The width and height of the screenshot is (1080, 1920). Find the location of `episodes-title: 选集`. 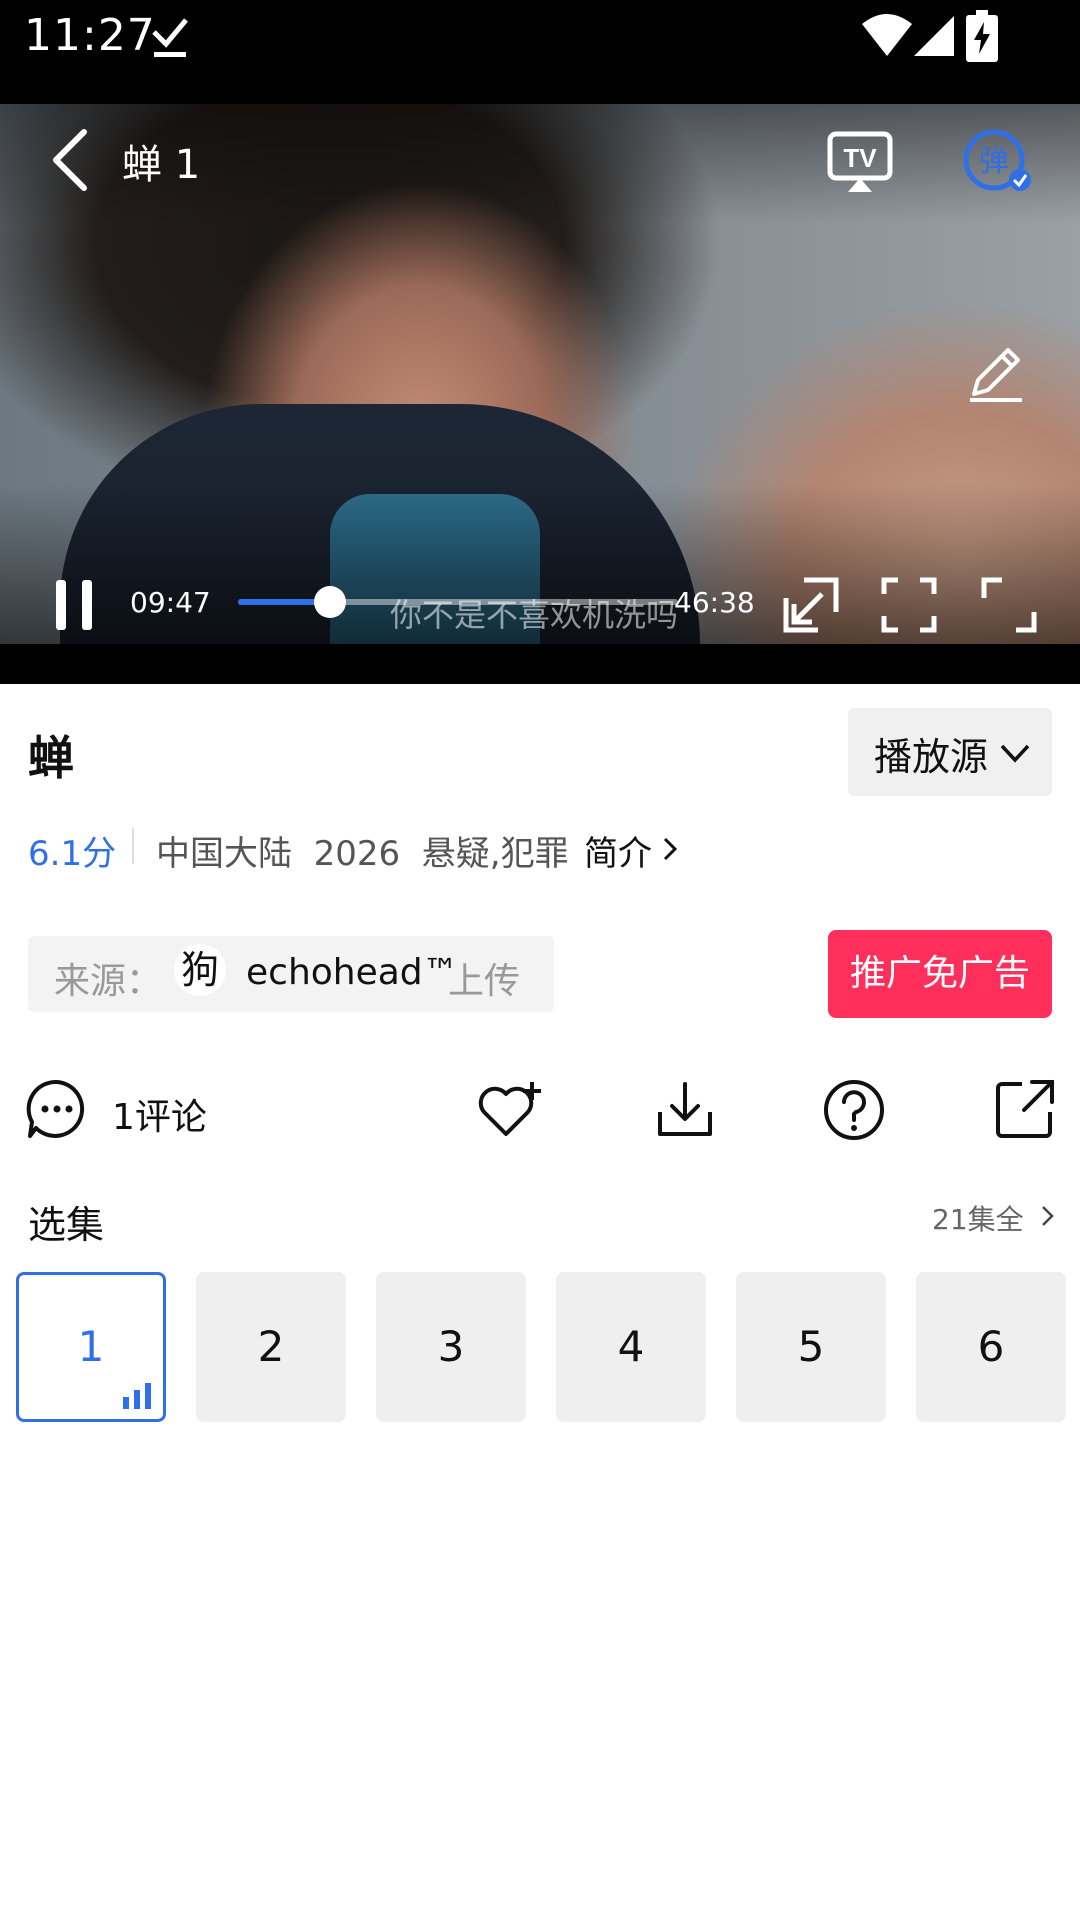

episodes-title: 选集 is located at coordinates (66, 1225).